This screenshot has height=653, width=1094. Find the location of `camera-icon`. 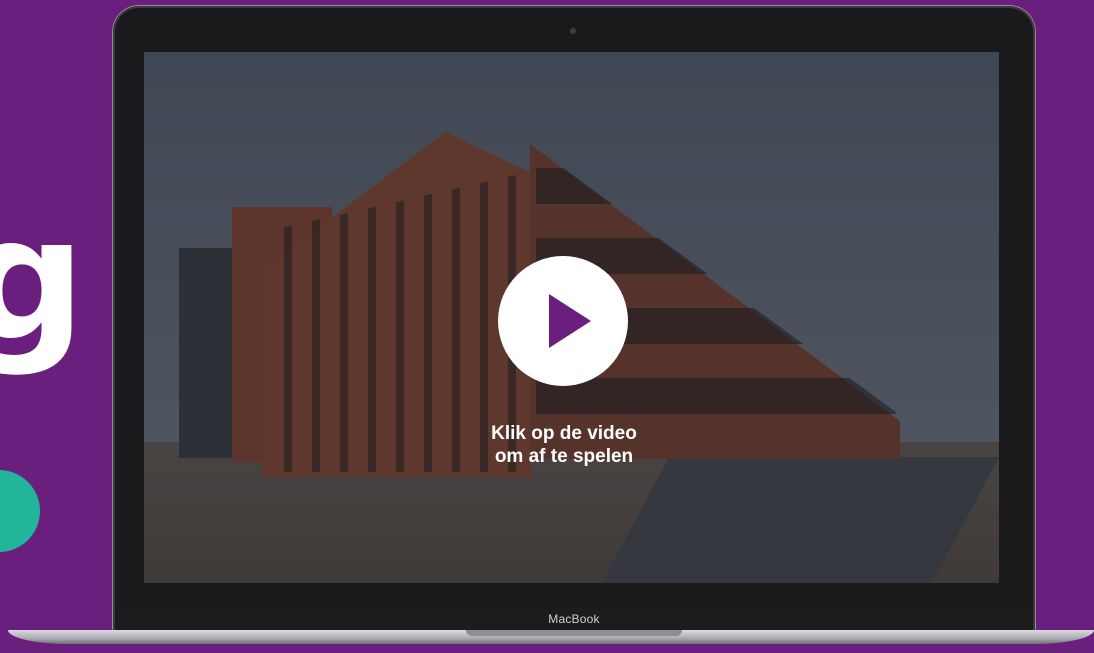

camera-icon is located at coordinates (573, 31).